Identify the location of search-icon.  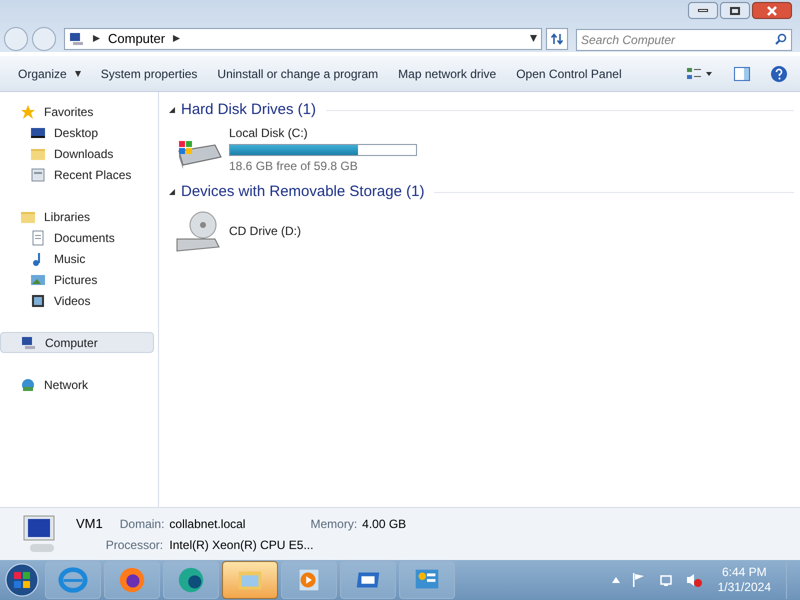
(781, 38).